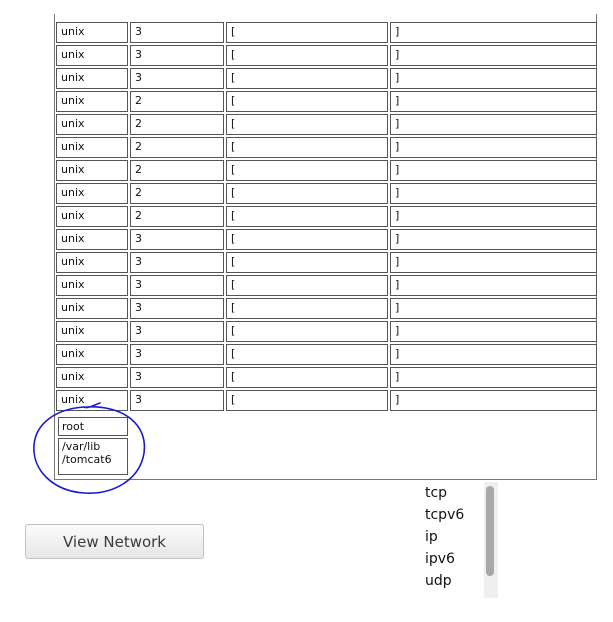 Image resolution: width=613 pixels, height=622 pixels. Describe the element at coordinates (93, 456) in the screenshot. I see `home-dir-cell: /var/lib /tomcat6` at that location.